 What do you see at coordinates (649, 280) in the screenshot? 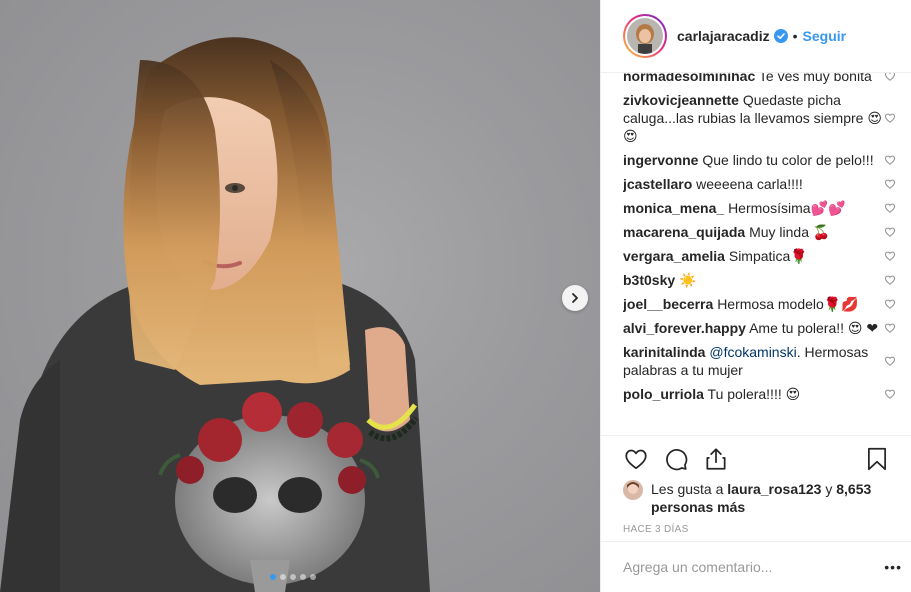
I see `comment-username: b3t0sky` at bounding box center [649, 280].